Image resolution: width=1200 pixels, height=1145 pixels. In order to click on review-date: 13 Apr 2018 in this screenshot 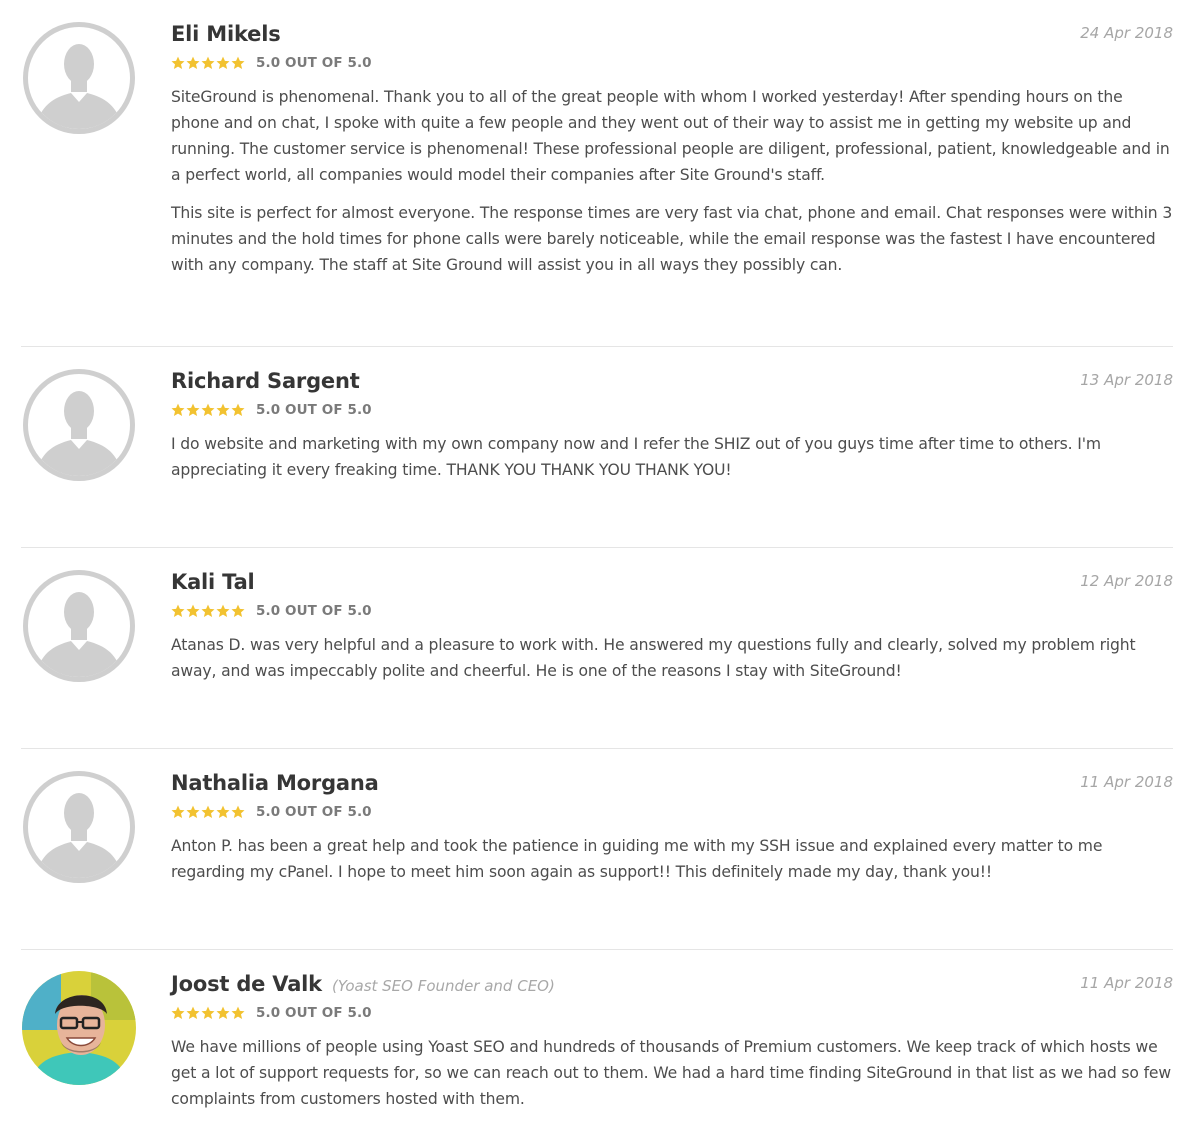, I will do `click(1126, 380)`.